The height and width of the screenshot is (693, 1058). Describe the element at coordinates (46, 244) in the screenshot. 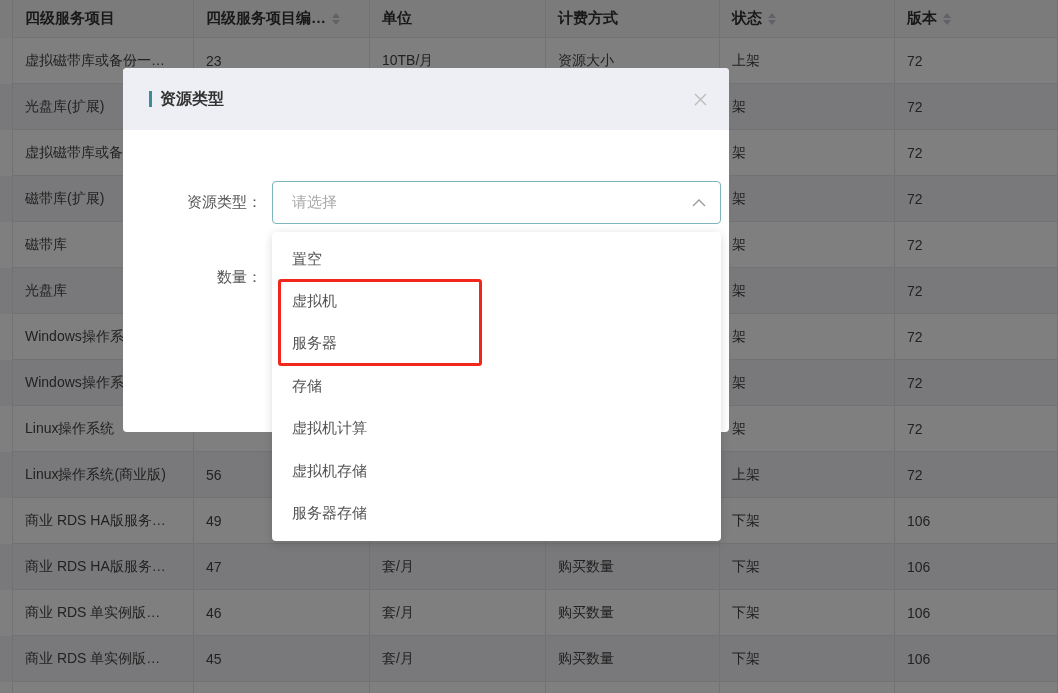

I see `table-cell: 磁带库` at that location.